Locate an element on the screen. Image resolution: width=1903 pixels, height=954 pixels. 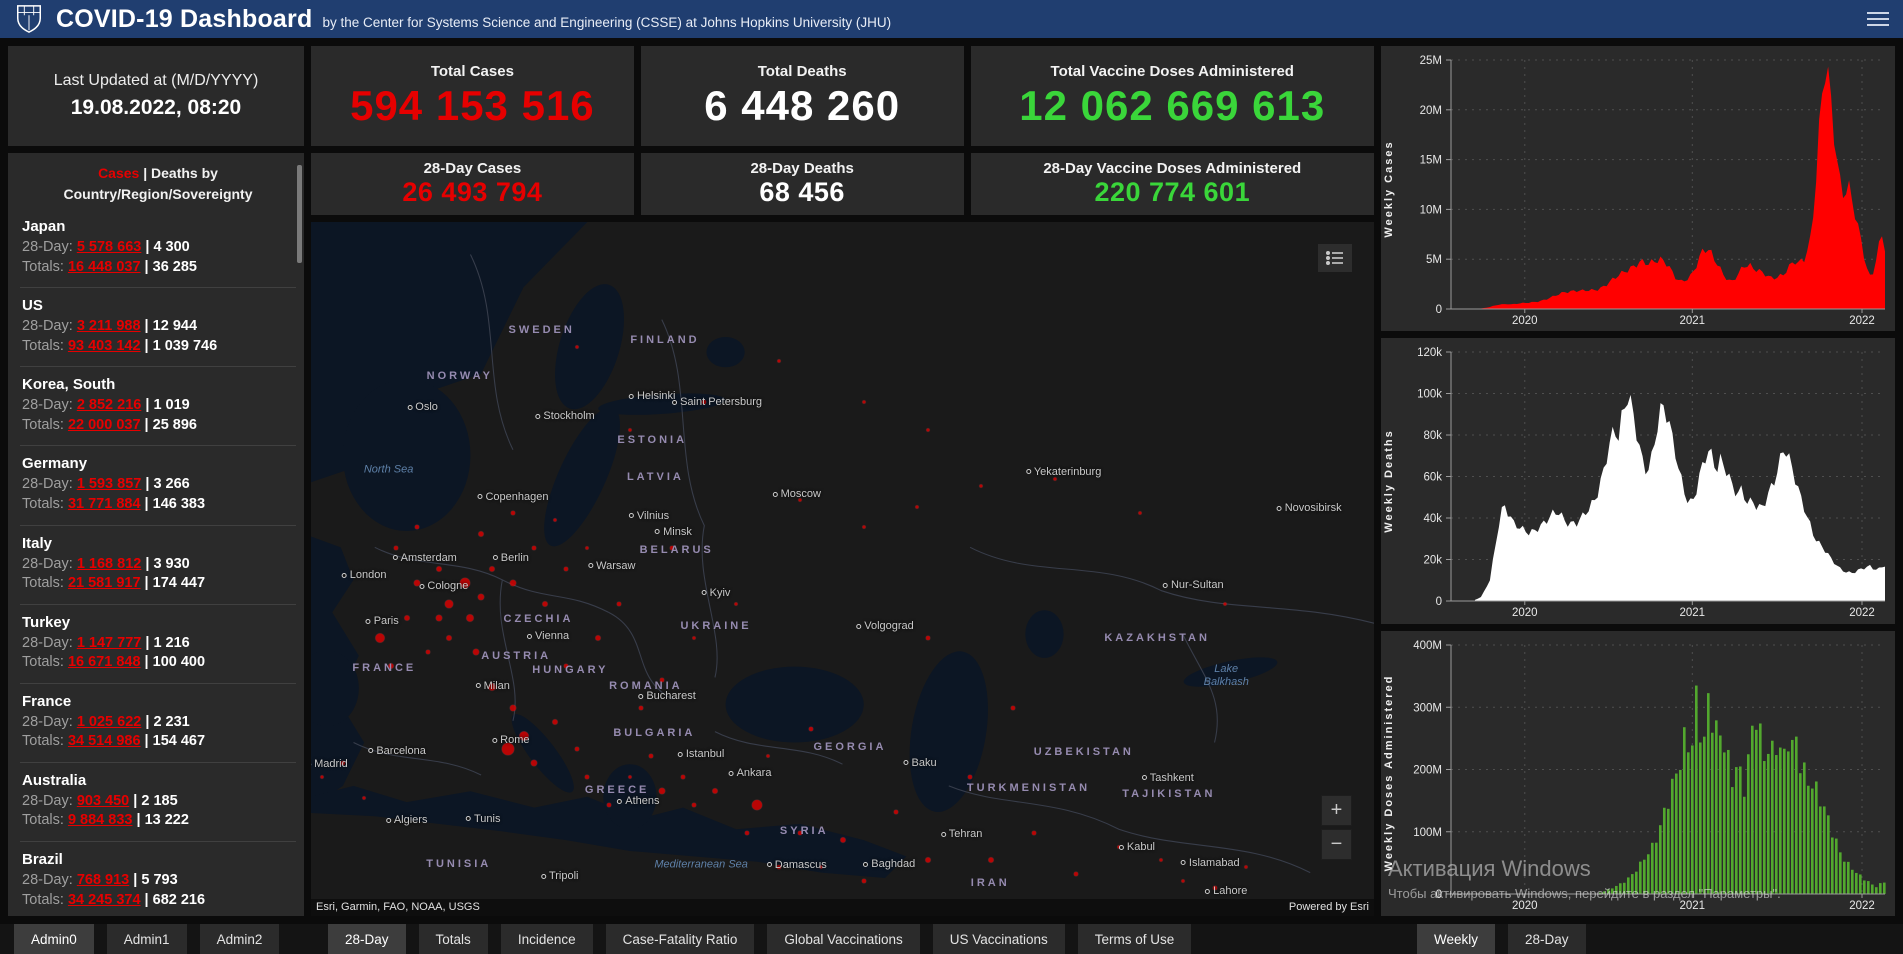
tab-weekly: Weekly is located at coordinates (1456, 939).